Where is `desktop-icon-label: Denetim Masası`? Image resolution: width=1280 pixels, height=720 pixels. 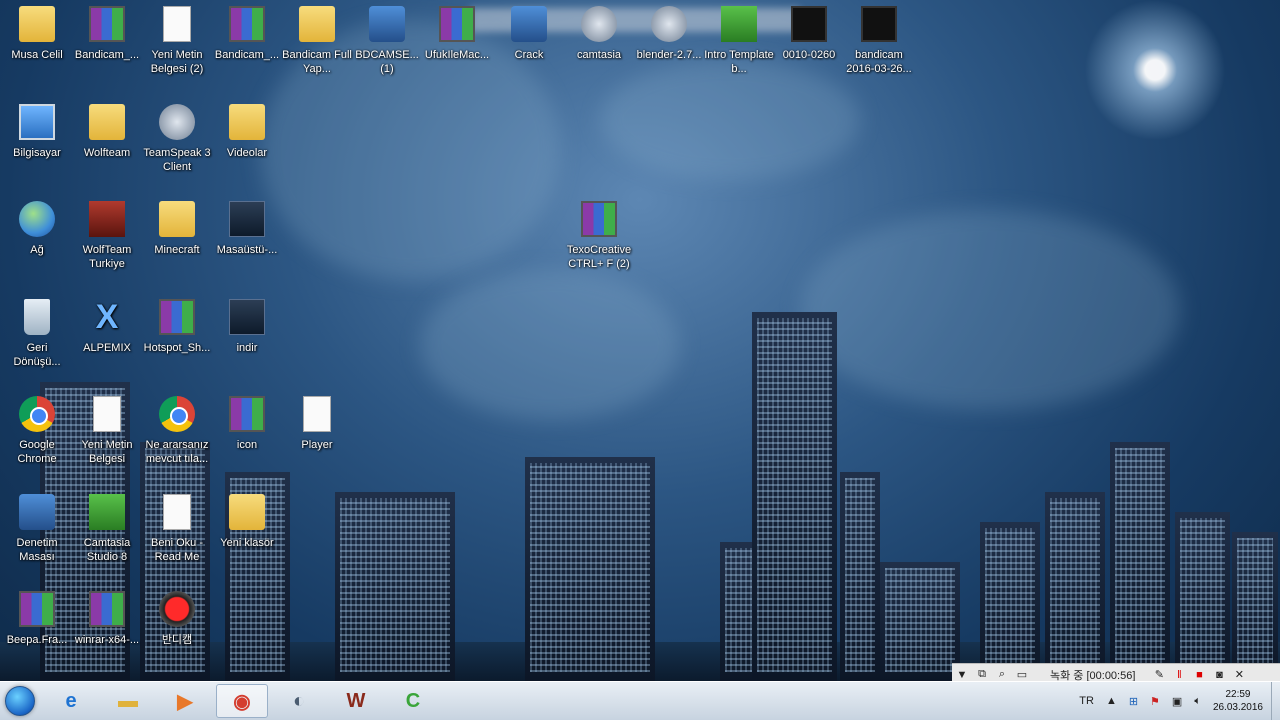 desktop-icon-label: Denetim Masası is located at coordinates (37, 550).